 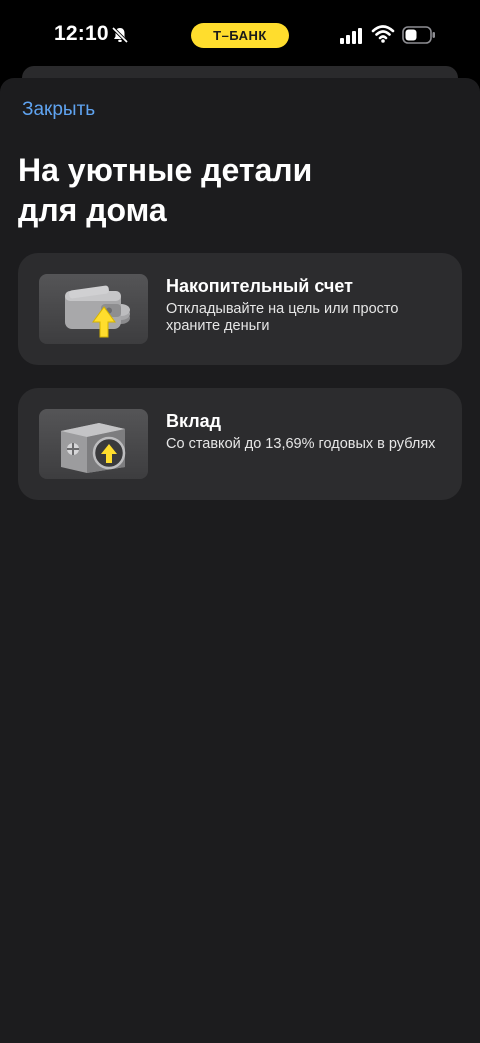 What do you see at coordinates (58, 110) in the screenshot?
I see `close-button: Закрыть` at bounding box center [58, 110].